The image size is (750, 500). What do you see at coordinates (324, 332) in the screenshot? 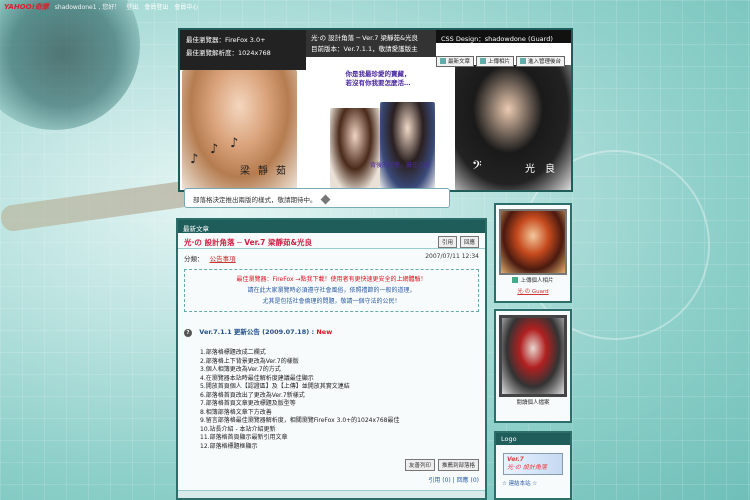
I see `new-badge: New` at bounding box center [324, 332].